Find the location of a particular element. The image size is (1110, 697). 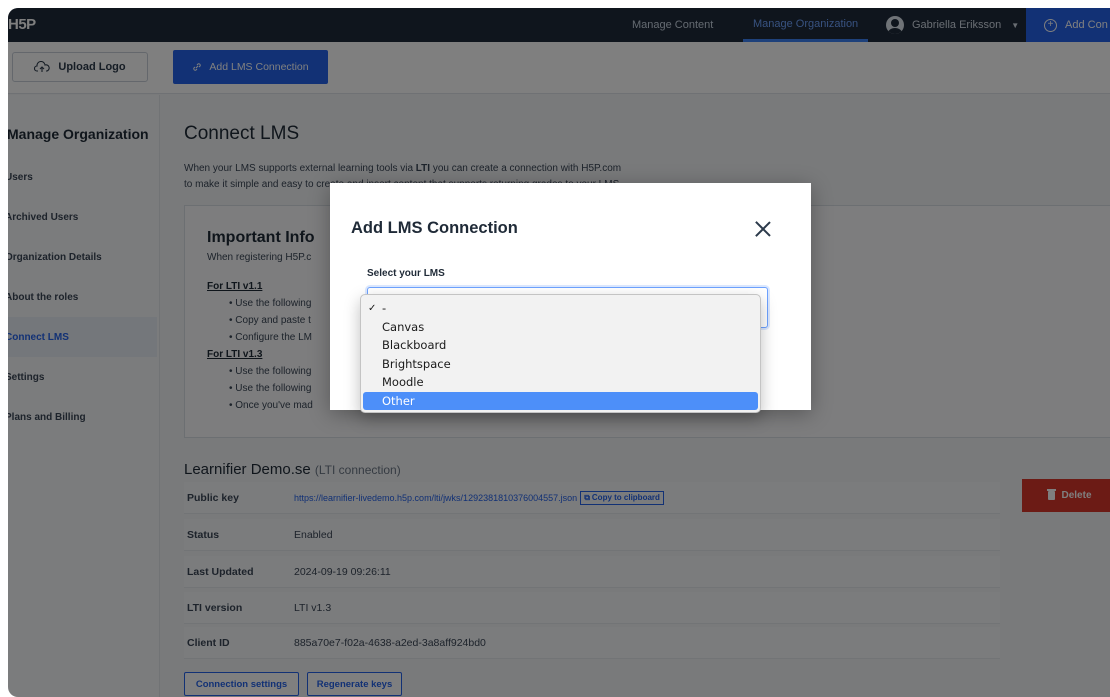

modal-title: Add LMS Connection is located at coordinates (434, 228).